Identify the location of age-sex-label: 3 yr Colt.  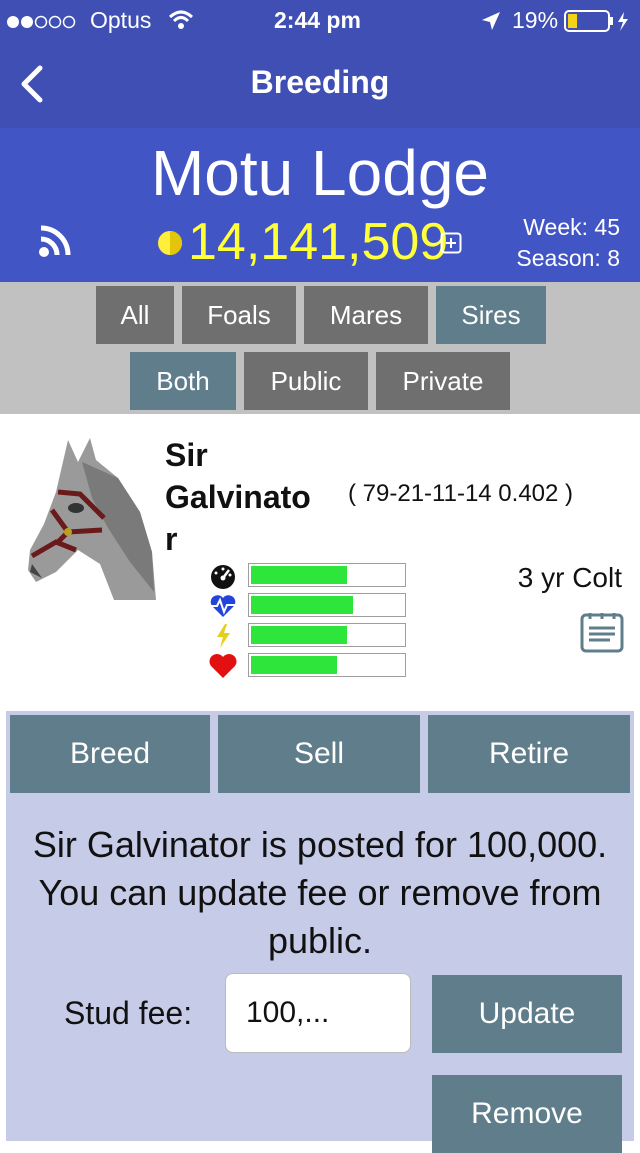
(569, 577).